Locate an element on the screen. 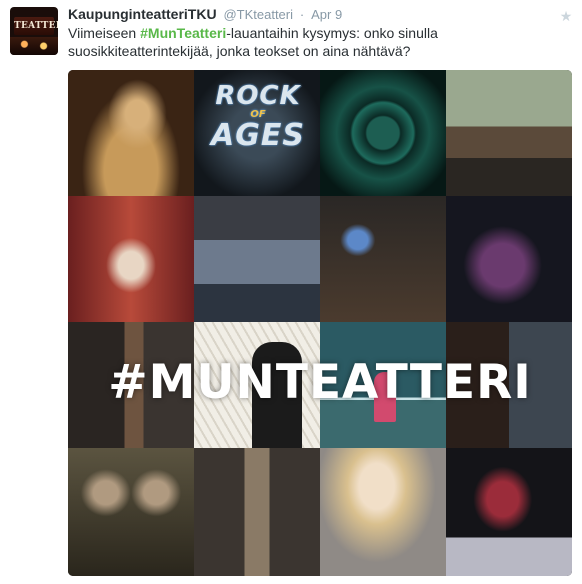 This screenshot has width=582, height=584. tile-pianist is located at coordinates (509, 512).